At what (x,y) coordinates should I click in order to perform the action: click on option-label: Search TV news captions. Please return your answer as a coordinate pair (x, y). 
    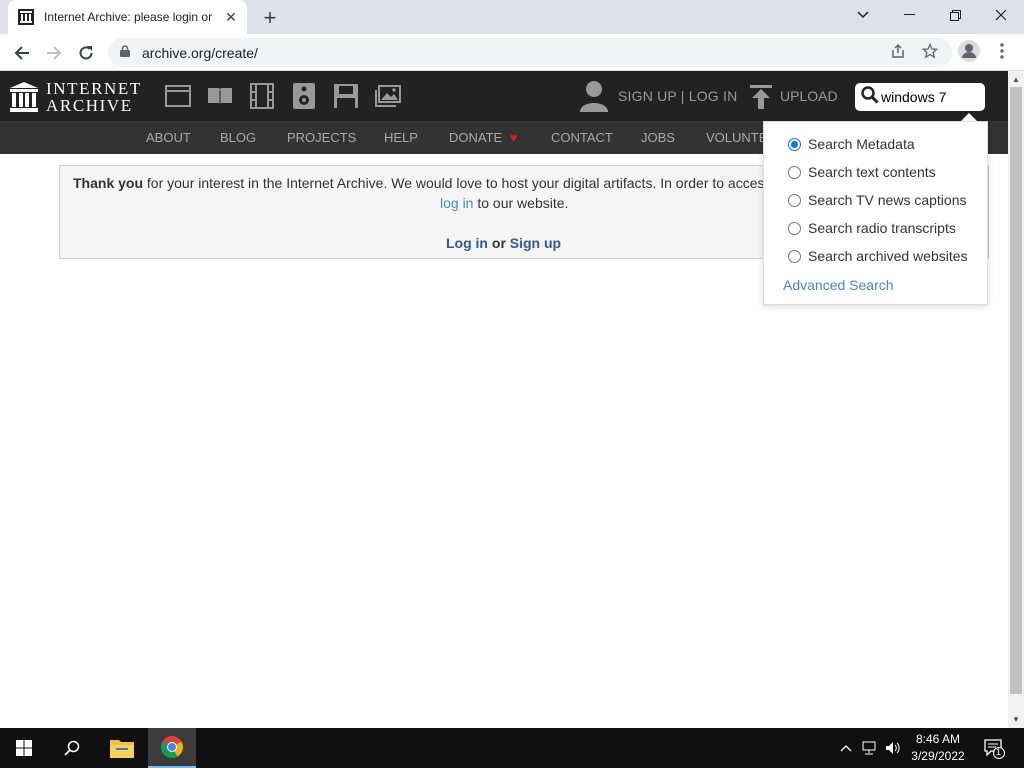
    Looking at the image, I should click on (887, 200).